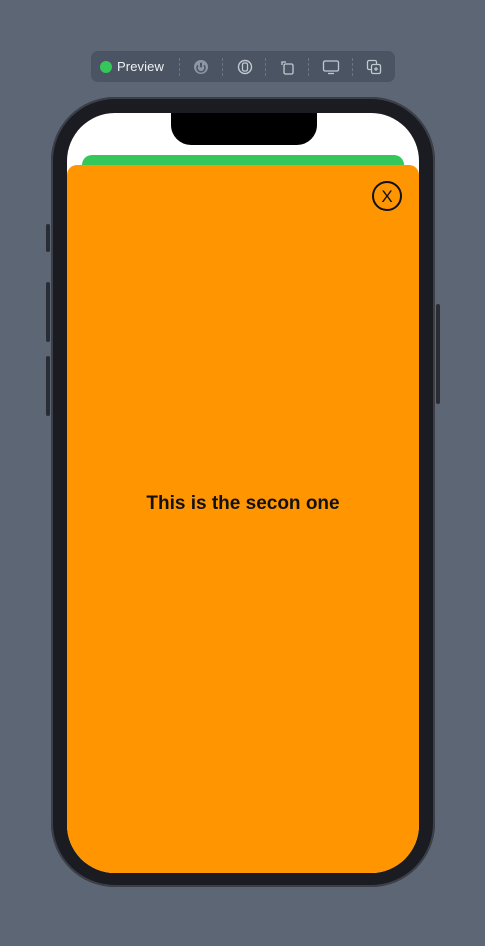 The height and width of the screenshot is (946, 485). What do you see at coordinates (243, 503) in the screenshot?
I see `sheet-message: This is the secon one` at bounding box center [243, 503].